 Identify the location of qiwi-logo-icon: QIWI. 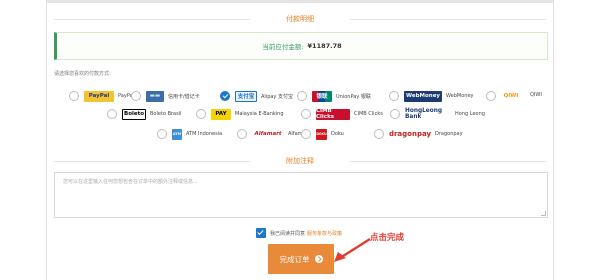
(511, 96).